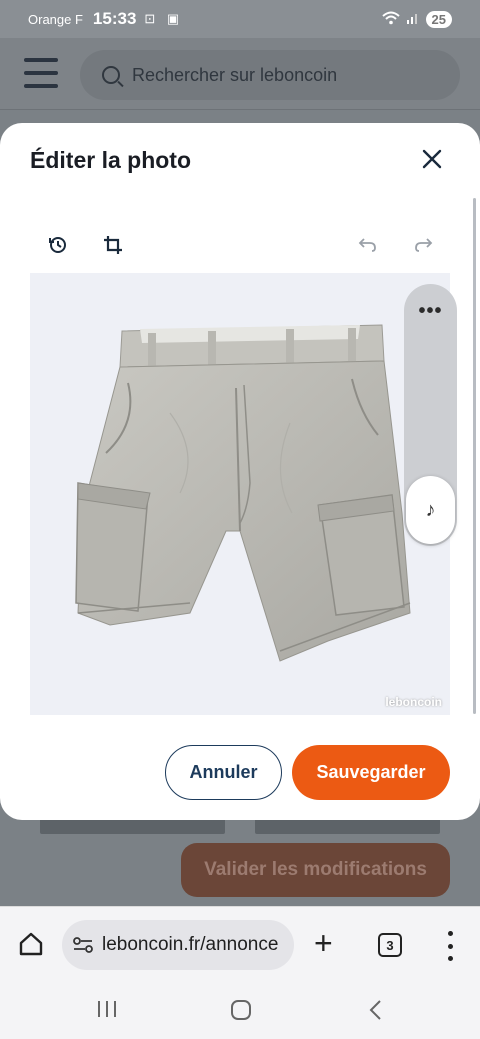  I want to click on search-placeholder: Rechercher sur leboncoin, so click(235, 74).